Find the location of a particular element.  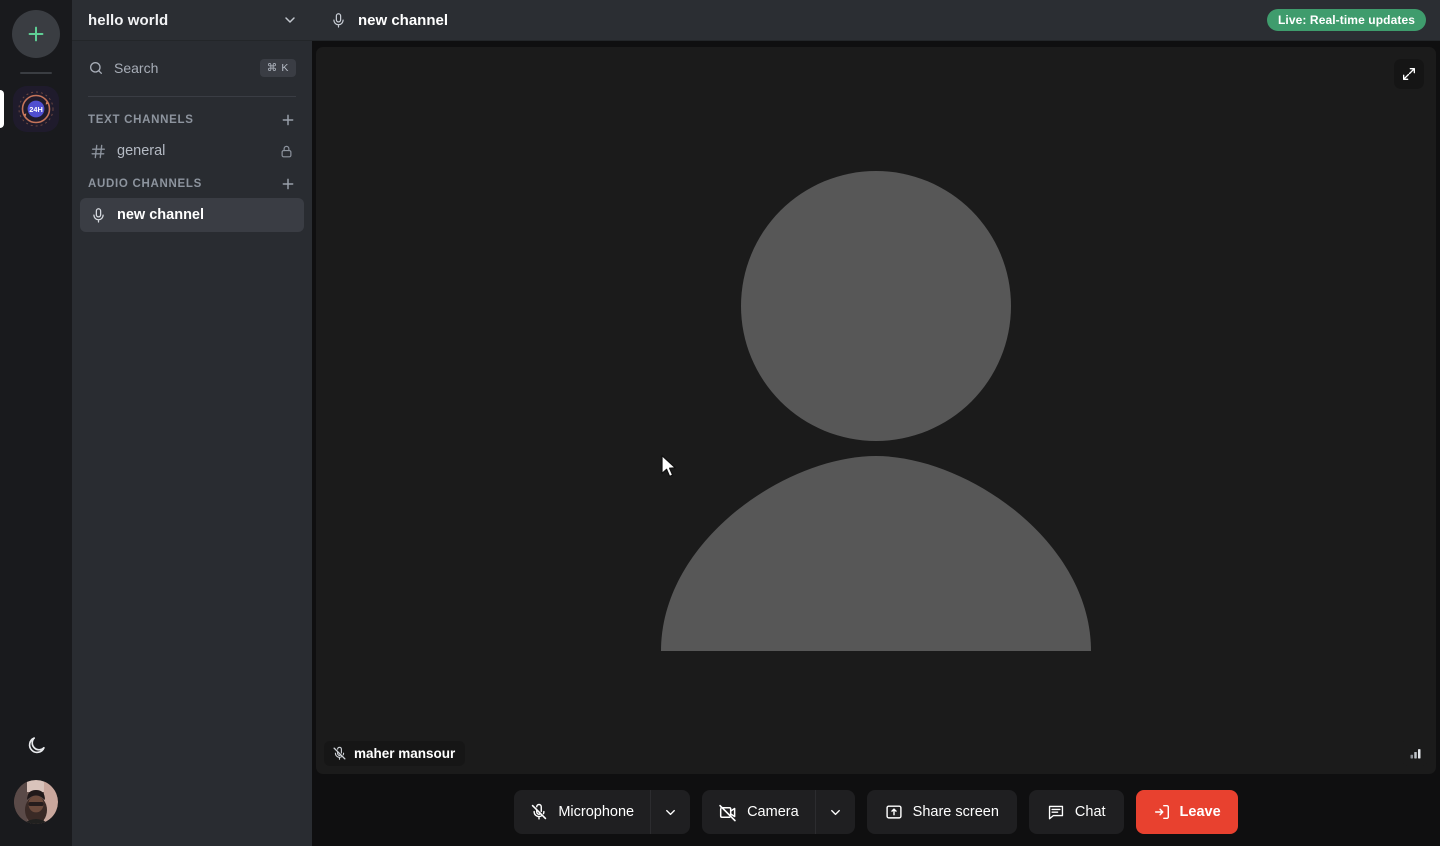

avatar is located at coordinates (36, 802).